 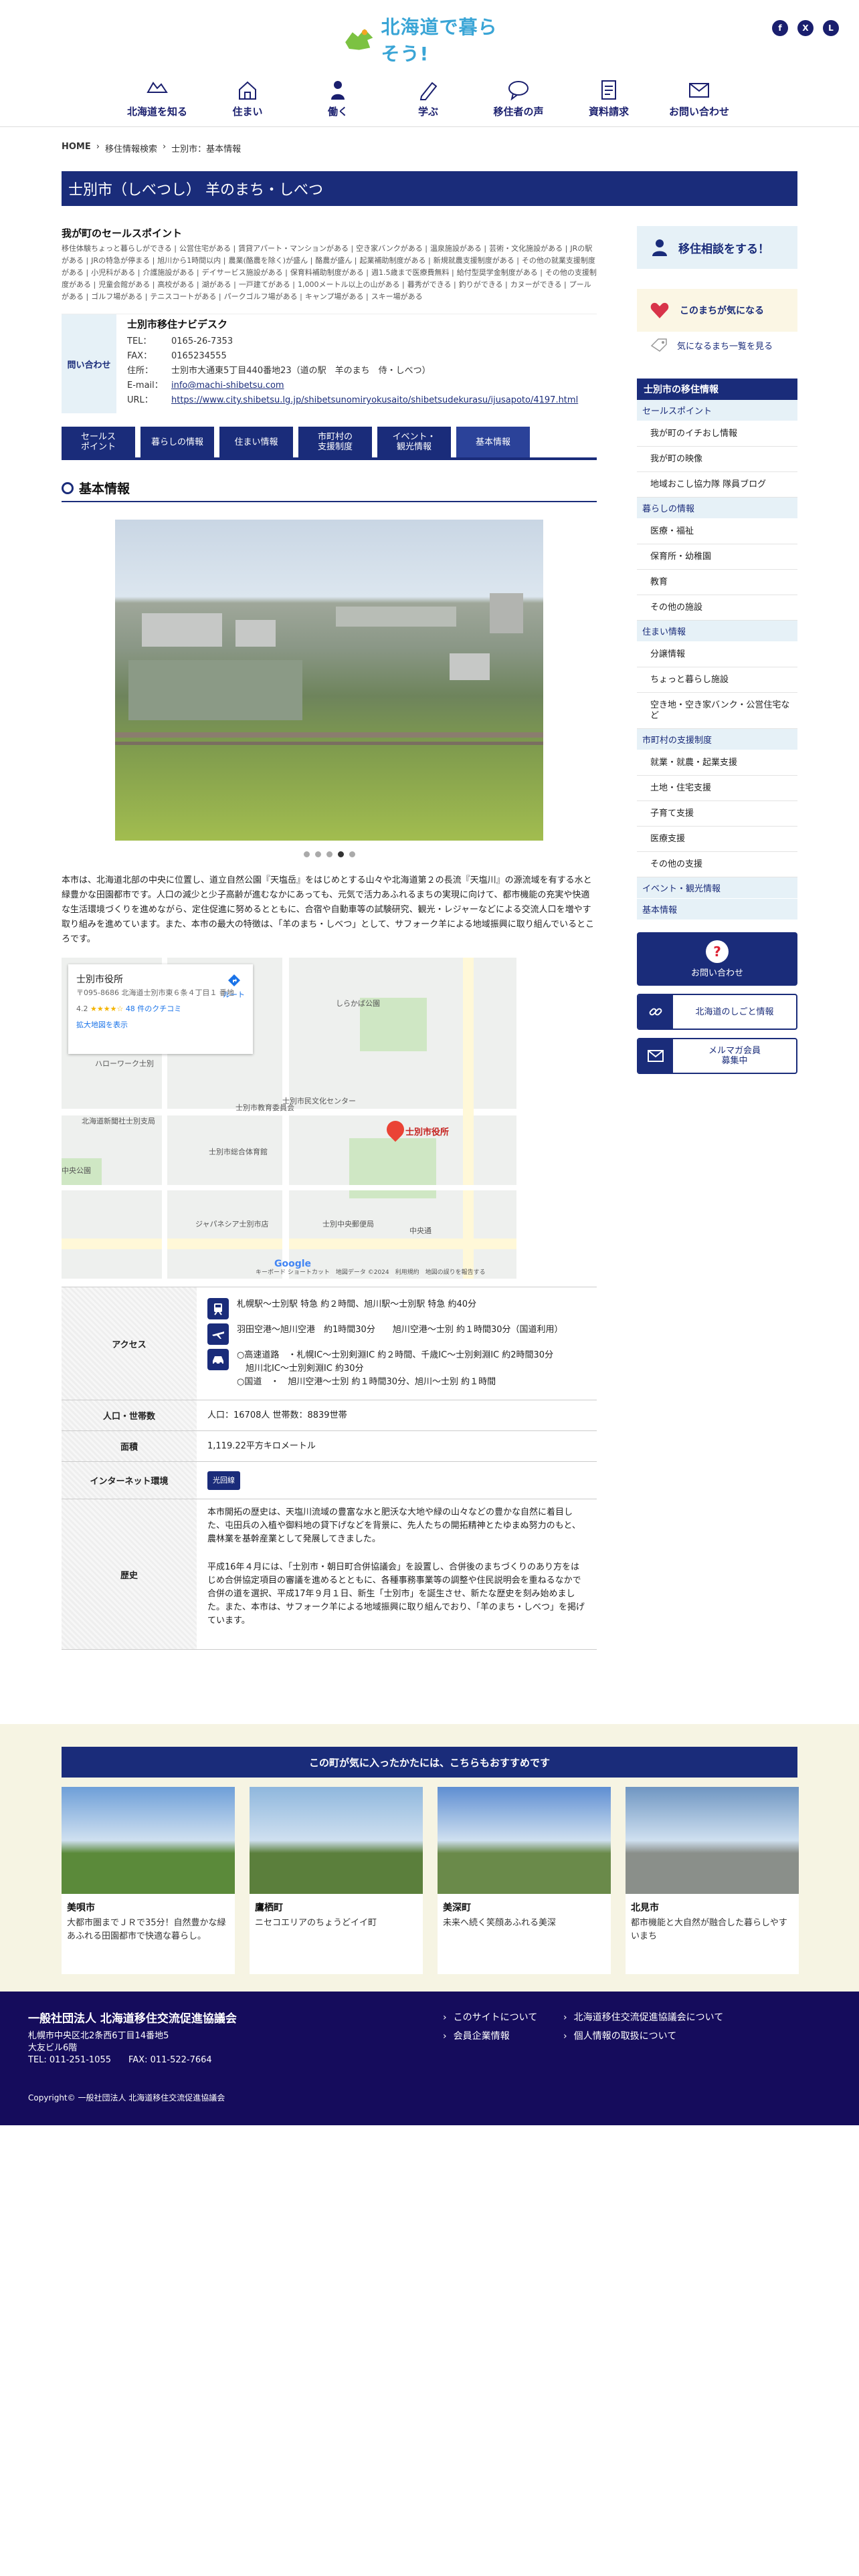 I want to click on sales-point-tag: 賃貸アパート・マンションがある |, so click(x=296, y=249).